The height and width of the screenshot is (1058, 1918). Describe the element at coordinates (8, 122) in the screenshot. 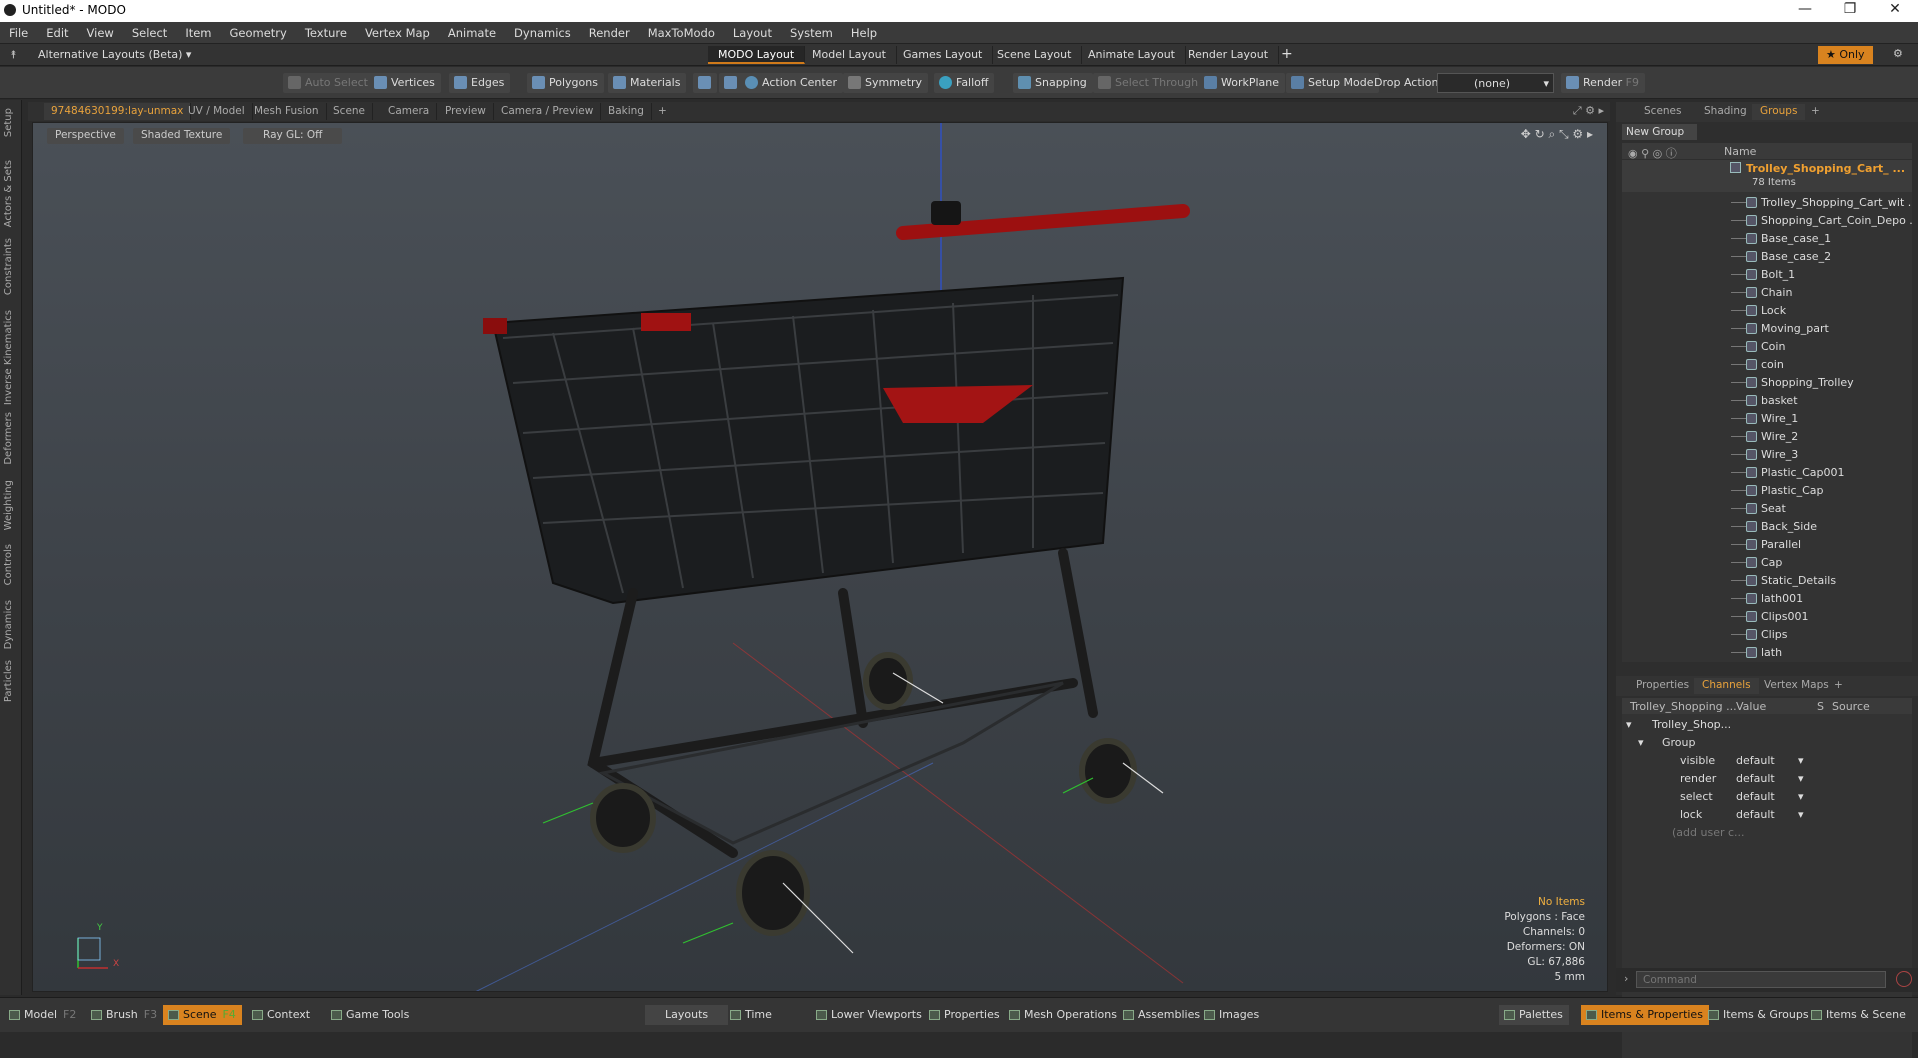

I see `tab-setup: Setup` at that location.